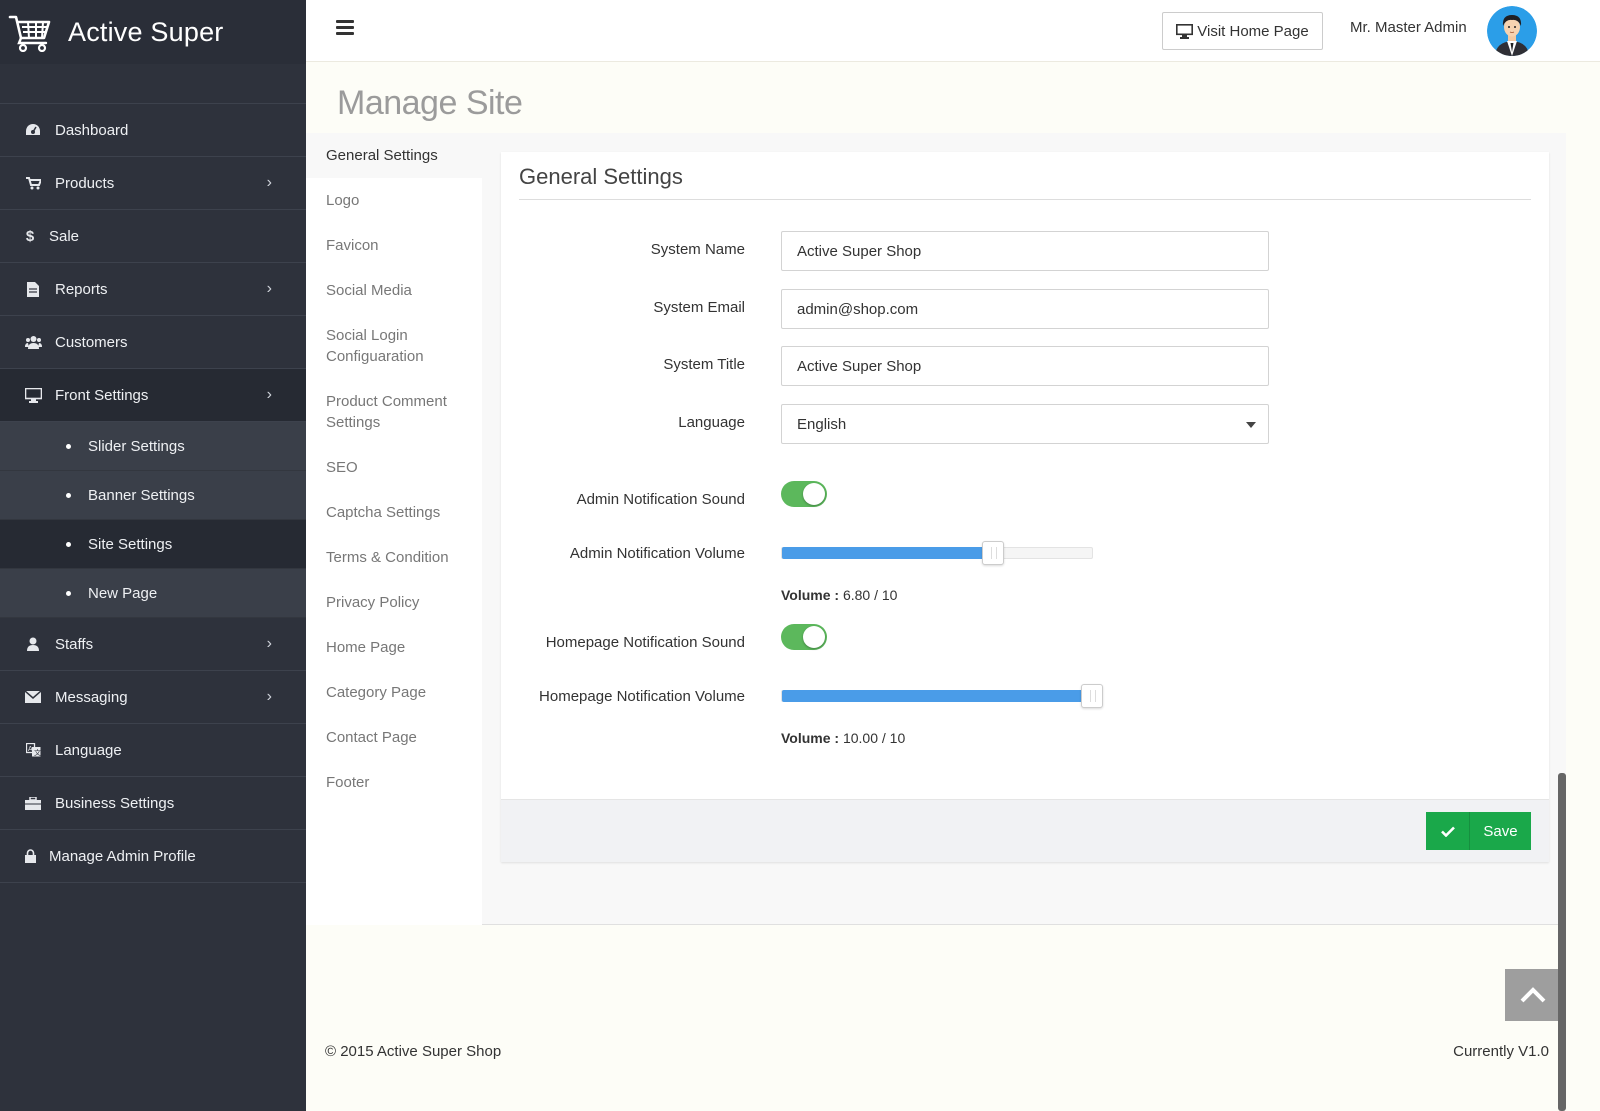 This screenshot has height=1111, width=1600. I want to click on user-icon, so click(33, 644).